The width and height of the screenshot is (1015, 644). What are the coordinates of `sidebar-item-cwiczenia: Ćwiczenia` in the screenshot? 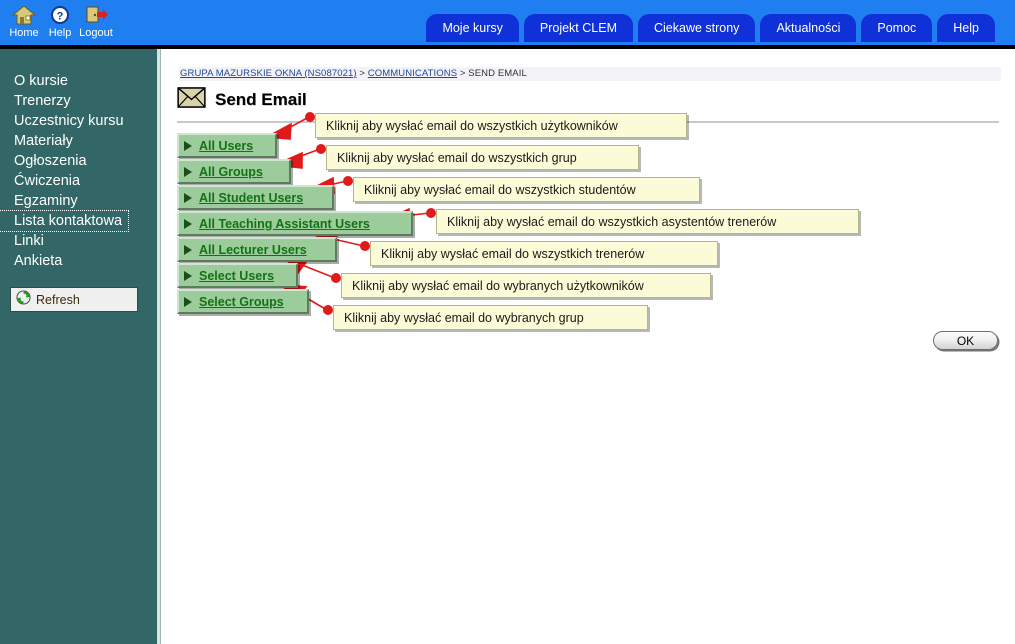 It's located at (43, 181).